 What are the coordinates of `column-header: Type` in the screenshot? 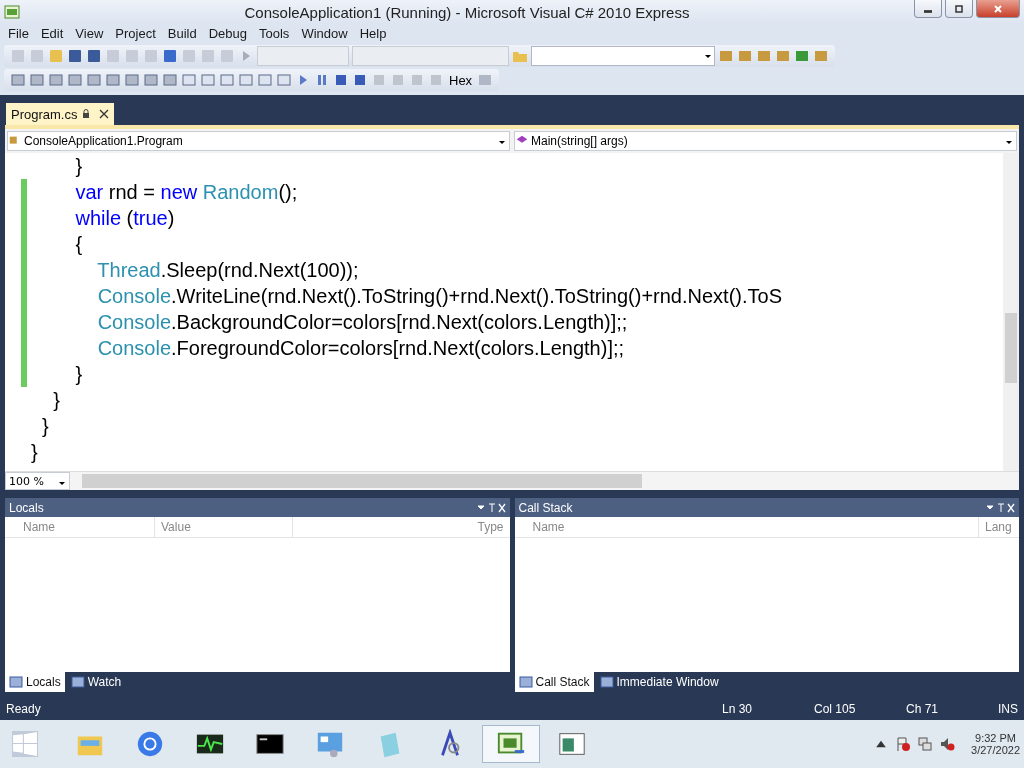 It's located at (401, 527).